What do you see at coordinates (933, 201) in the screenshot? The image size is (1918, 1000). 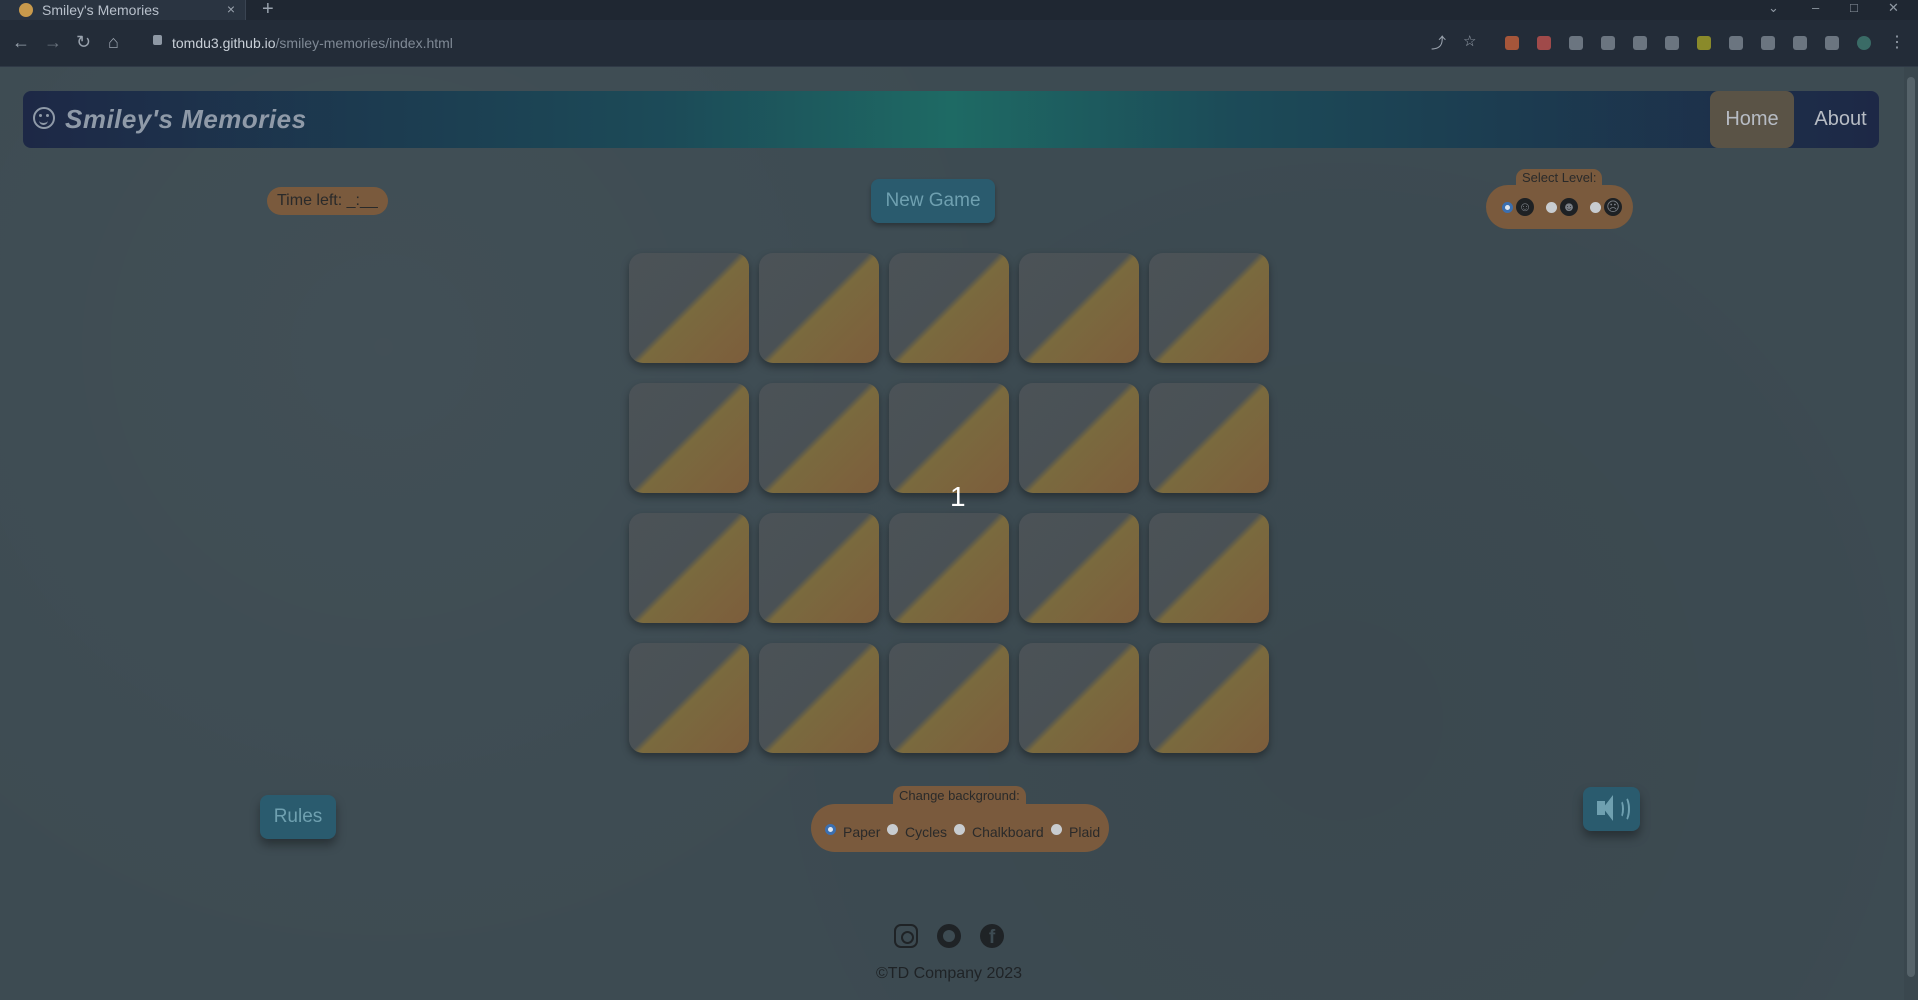 I see `new-game-button: New Game` at bounding box center [933, 201].